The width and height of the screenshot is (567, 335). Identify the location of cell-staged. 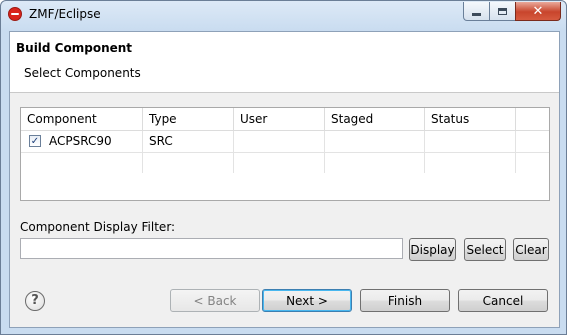
(375, 141).